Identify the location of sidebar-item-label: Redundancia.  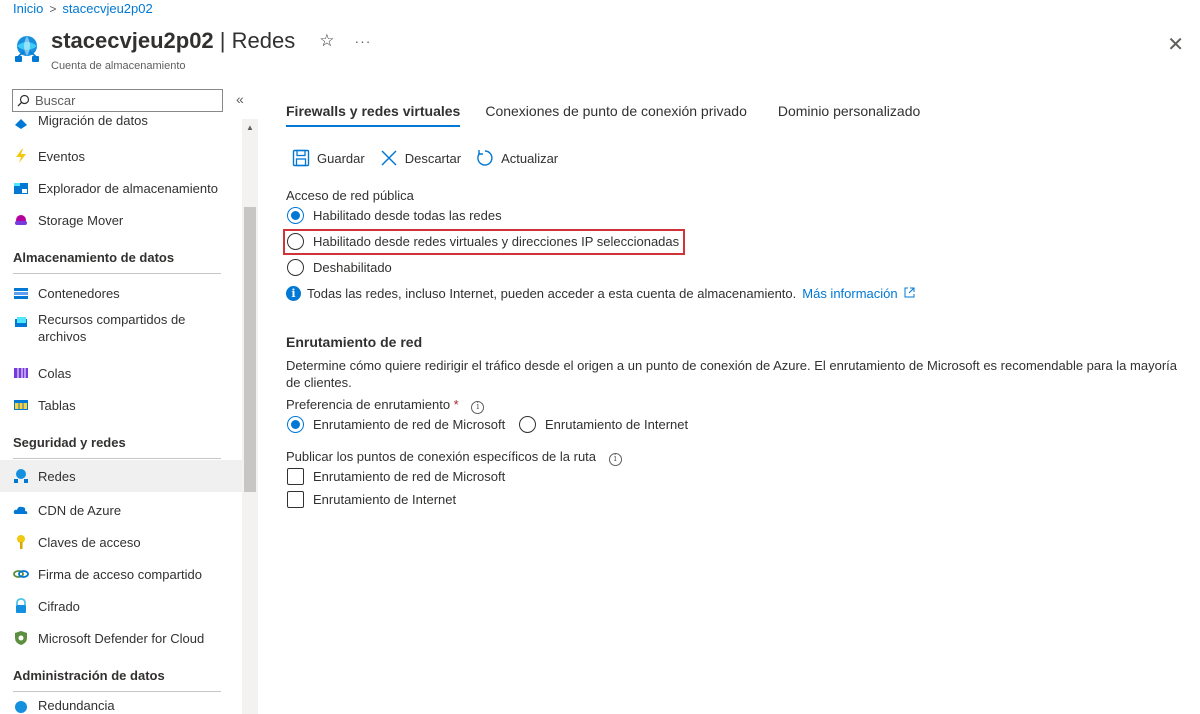
(76, 705).